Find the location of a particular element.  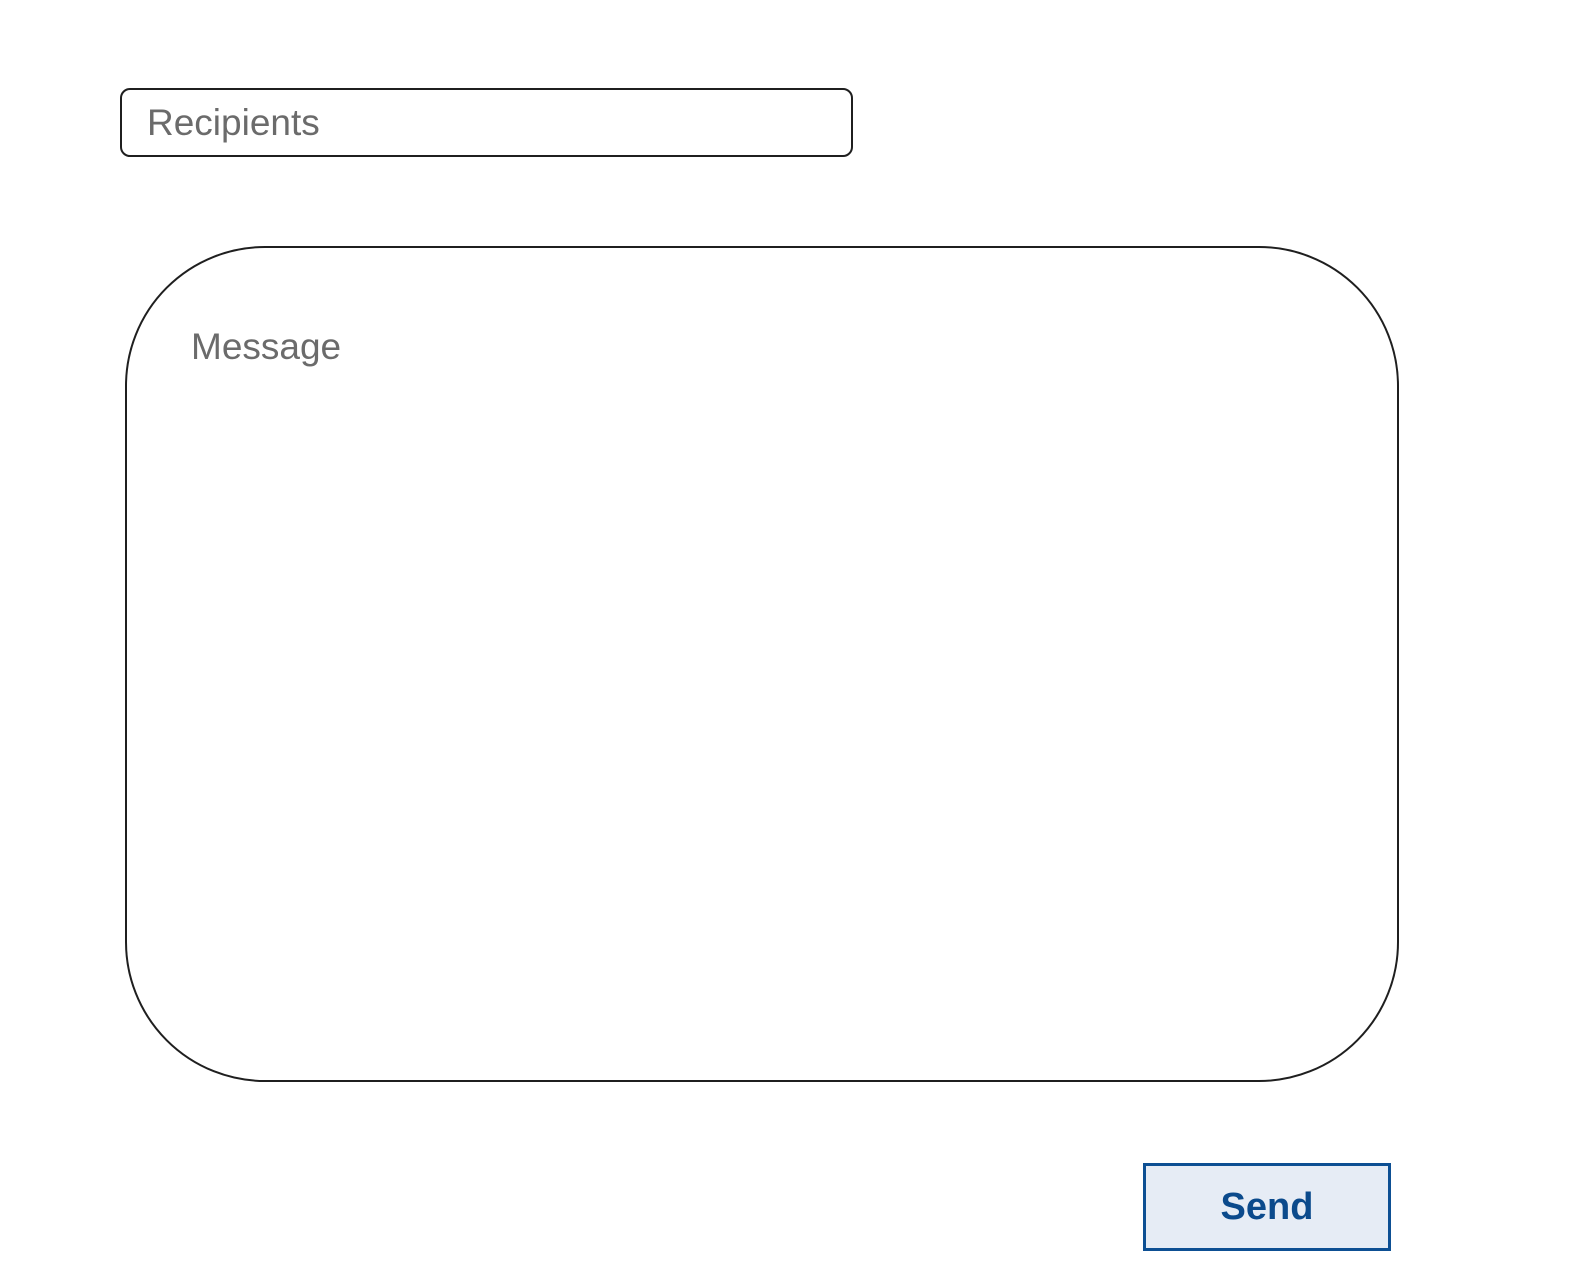

send-button-label: Send is located at coordinates (1267, 1207).